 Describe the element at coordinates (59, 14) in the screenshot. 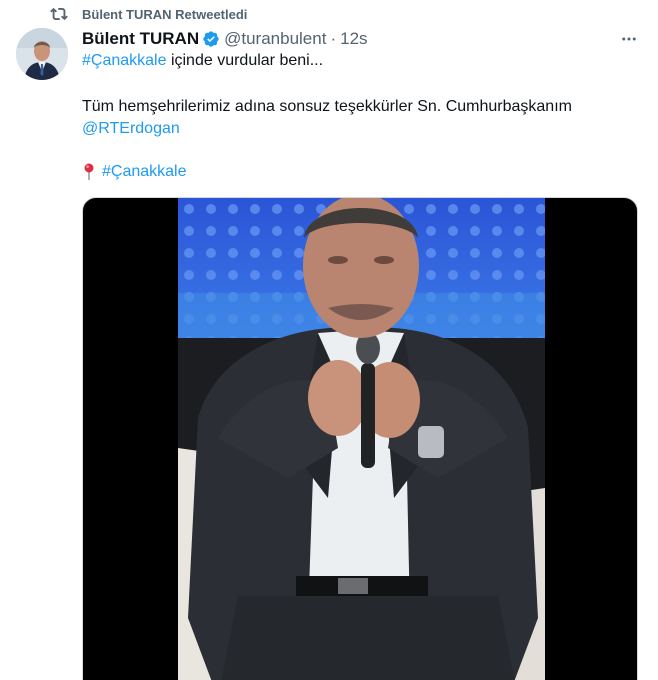

I see `retweet-icon` at that location.